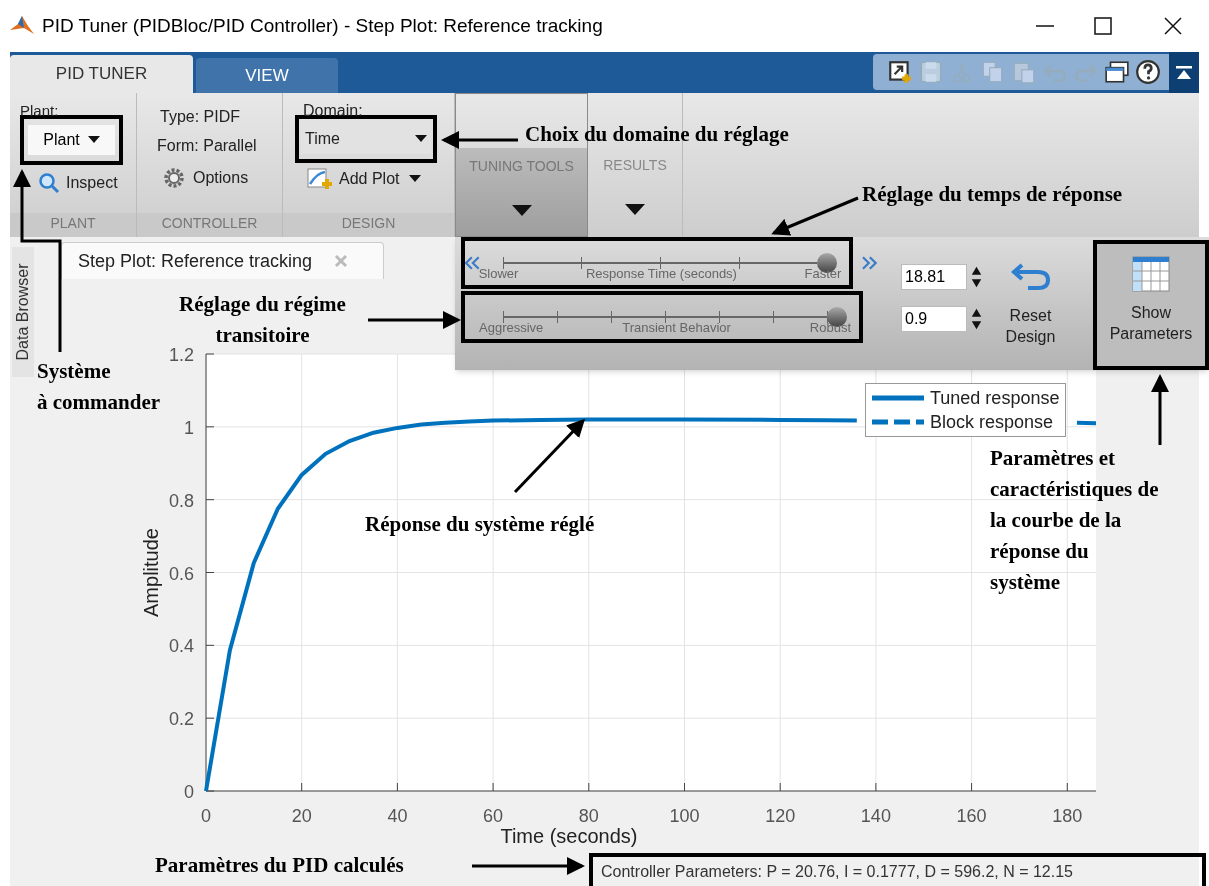 Image resolution: width=1209 pixels, height=886 pixels. What do you see at coordinates (1117, 72) in the screenshot?
I see `window-layout-icon` at bounding box center [1117, 72].